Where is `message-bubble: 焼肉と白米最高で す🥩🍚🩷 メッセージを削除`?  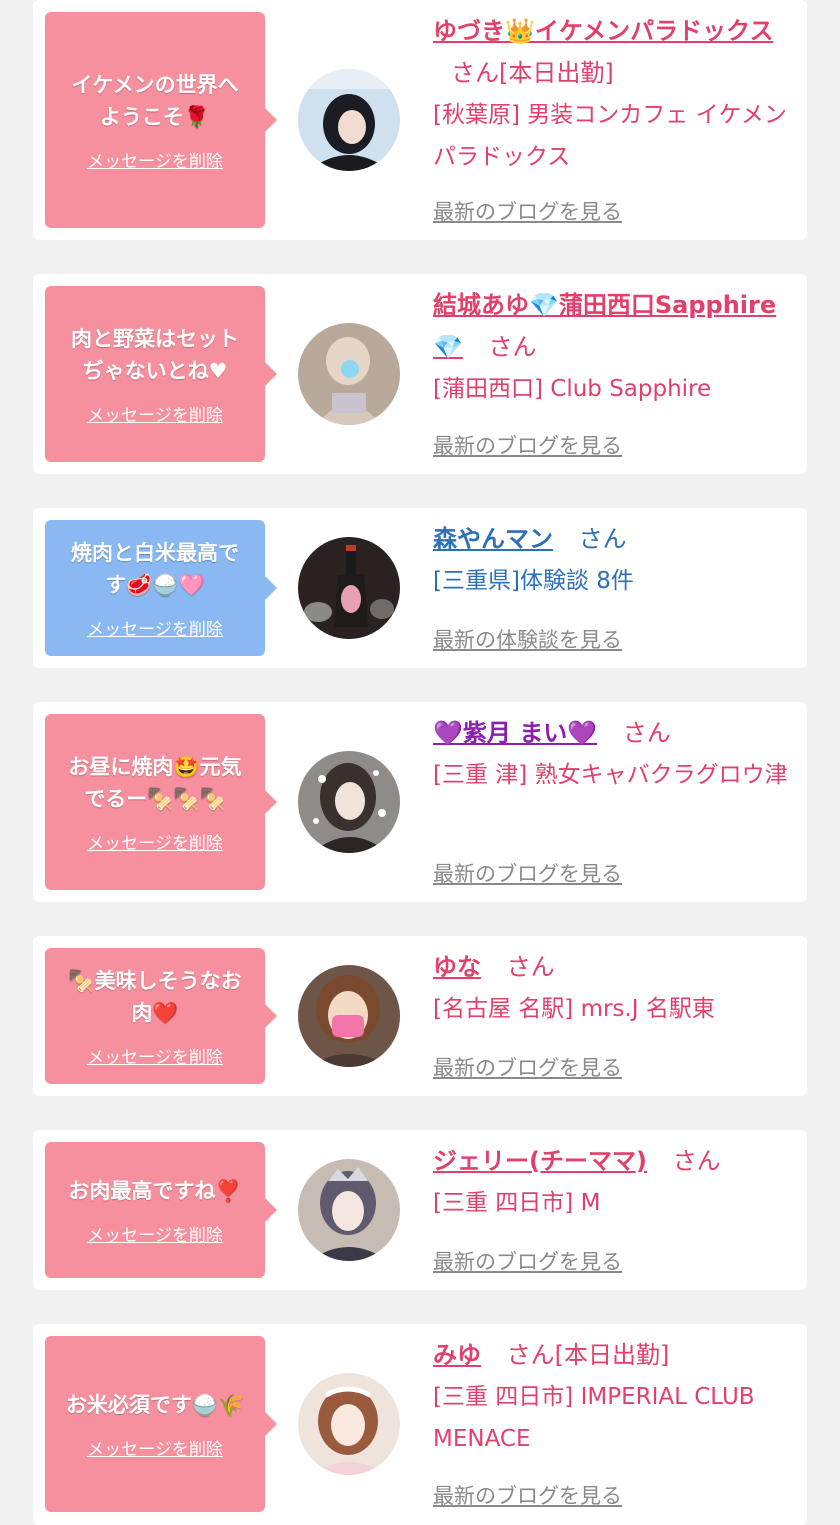
message-bubble: 焼肉と白米最高で す🥩🍚🩷 メッセージを削除 is located at coordinates (161, 588).